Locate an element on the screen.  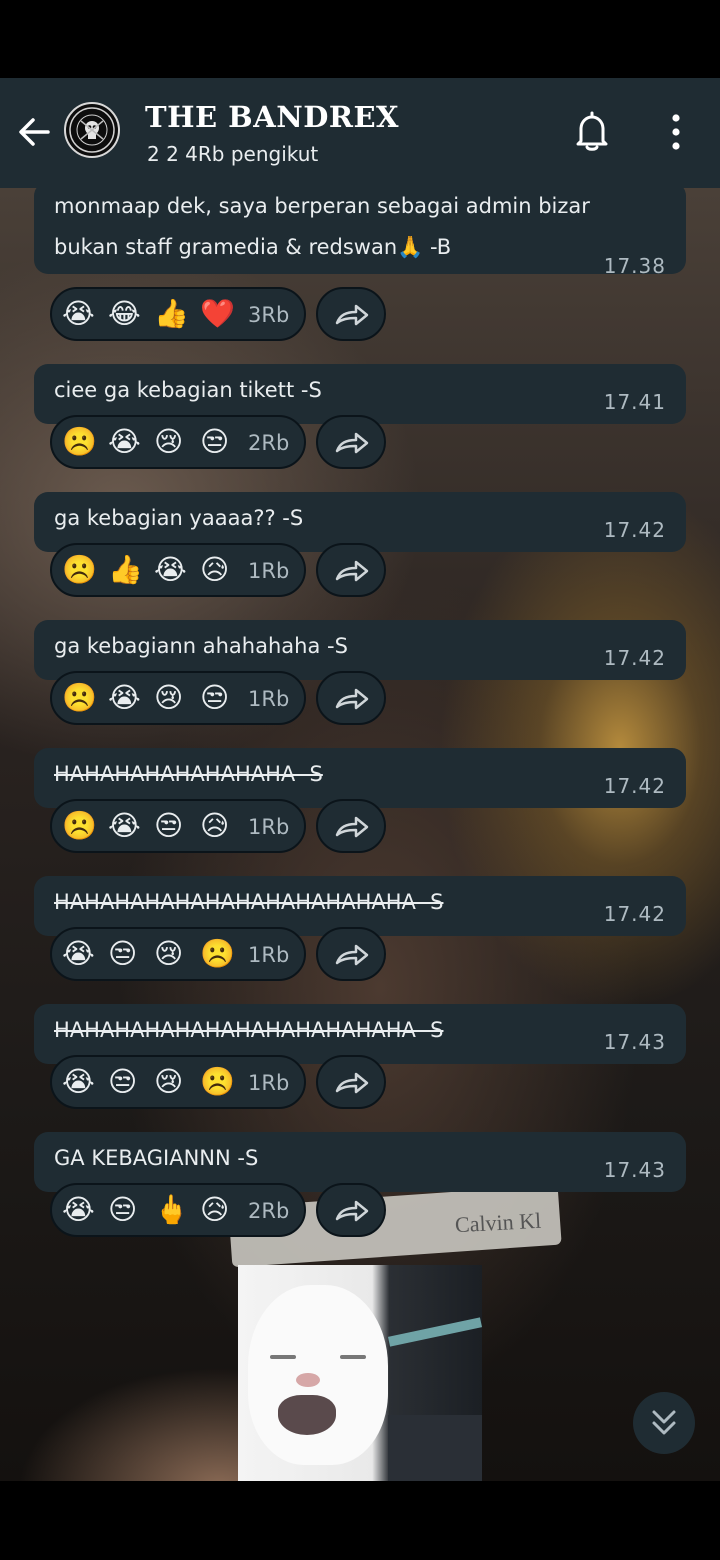
channel-follower-count: 2 2 4Rb pengikut is located at coordinates (233, 154).